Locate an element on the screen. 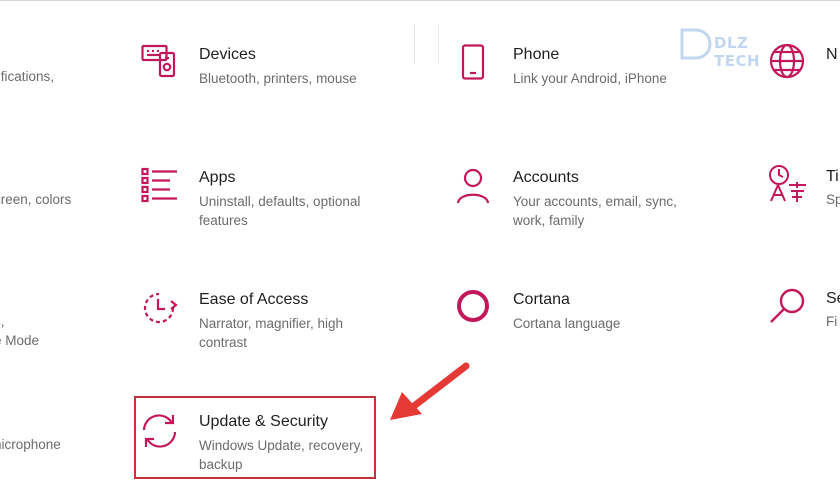 This screenshot has width=840, height=500. cortana-icon is located at coordinates (475, 309).